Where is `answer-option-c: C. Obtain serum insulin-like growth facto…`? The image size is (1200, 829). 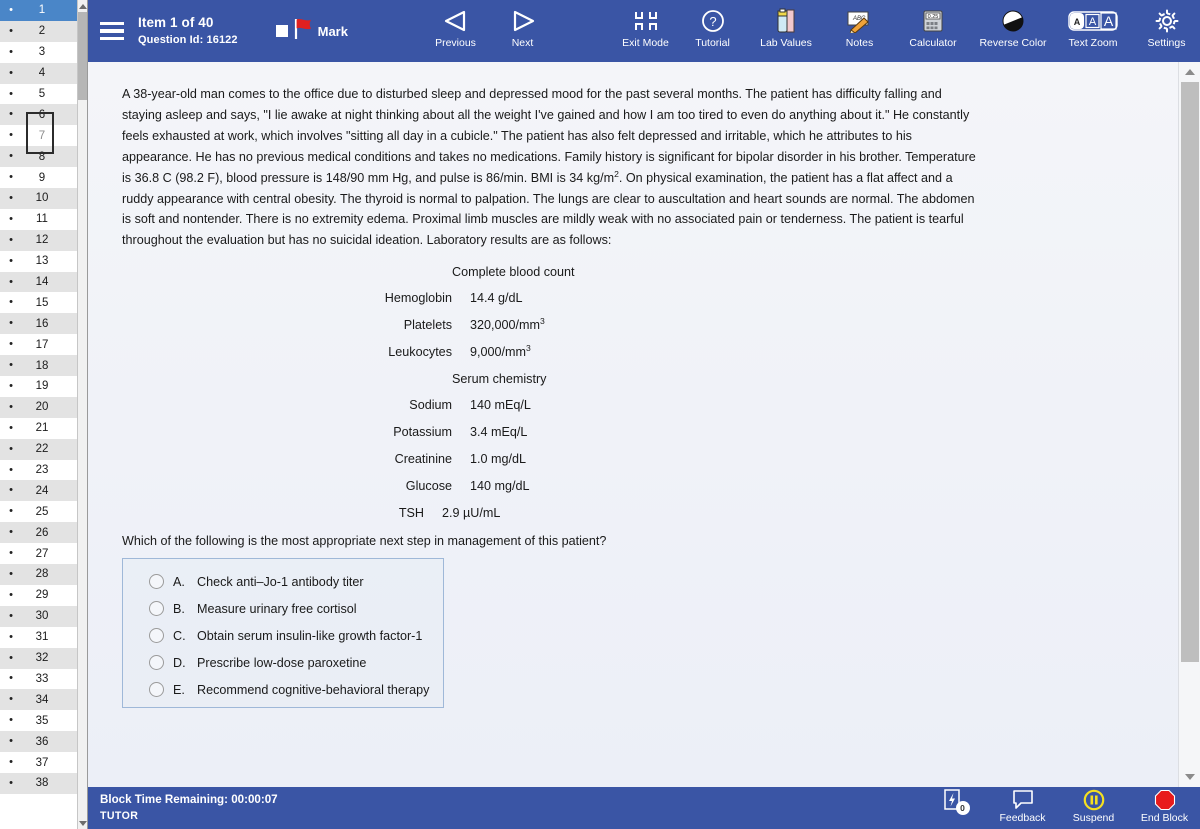
answer-option-c: C. Obtain serum insulin-like growth facto… is located at coordinates (283, 635).